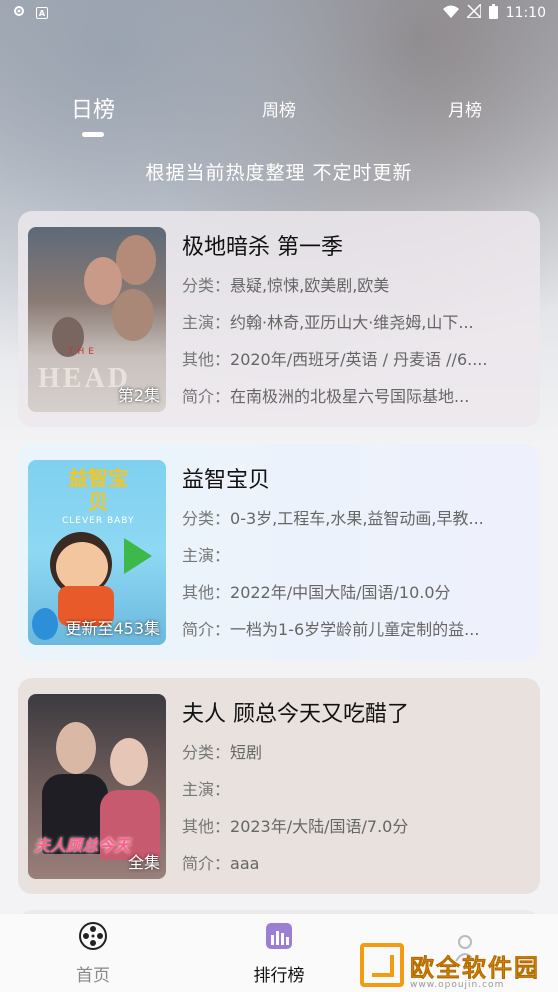 This screenshot has height=992, width=558. I want to click on tab-daily-label: 日榜, so click(92, 110).